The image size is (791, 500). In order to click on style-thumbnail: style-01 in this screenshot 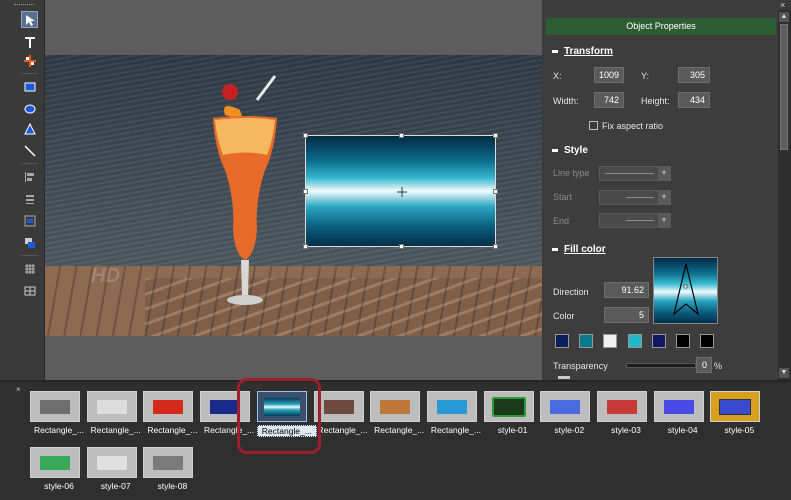, I will do `click(512, 413)`.